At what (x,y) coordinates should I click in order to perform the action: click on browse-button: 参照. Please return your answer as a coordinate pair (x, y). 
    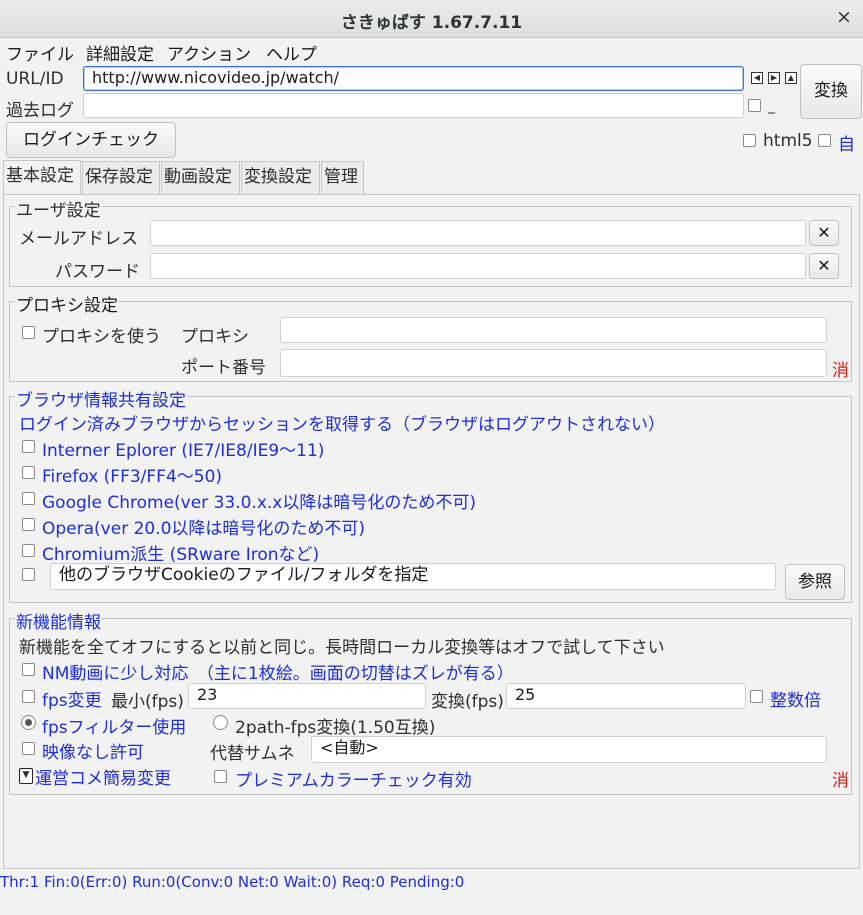
    Looking at the image, I should click on (815, 582).